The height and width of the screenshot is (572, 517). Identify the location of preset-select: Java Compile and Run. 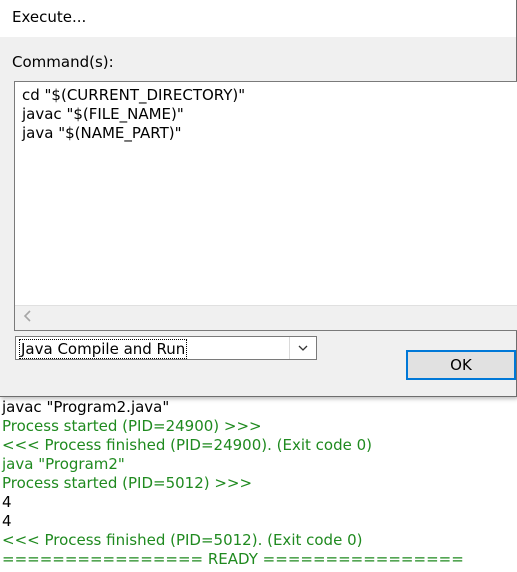
(166, 348).